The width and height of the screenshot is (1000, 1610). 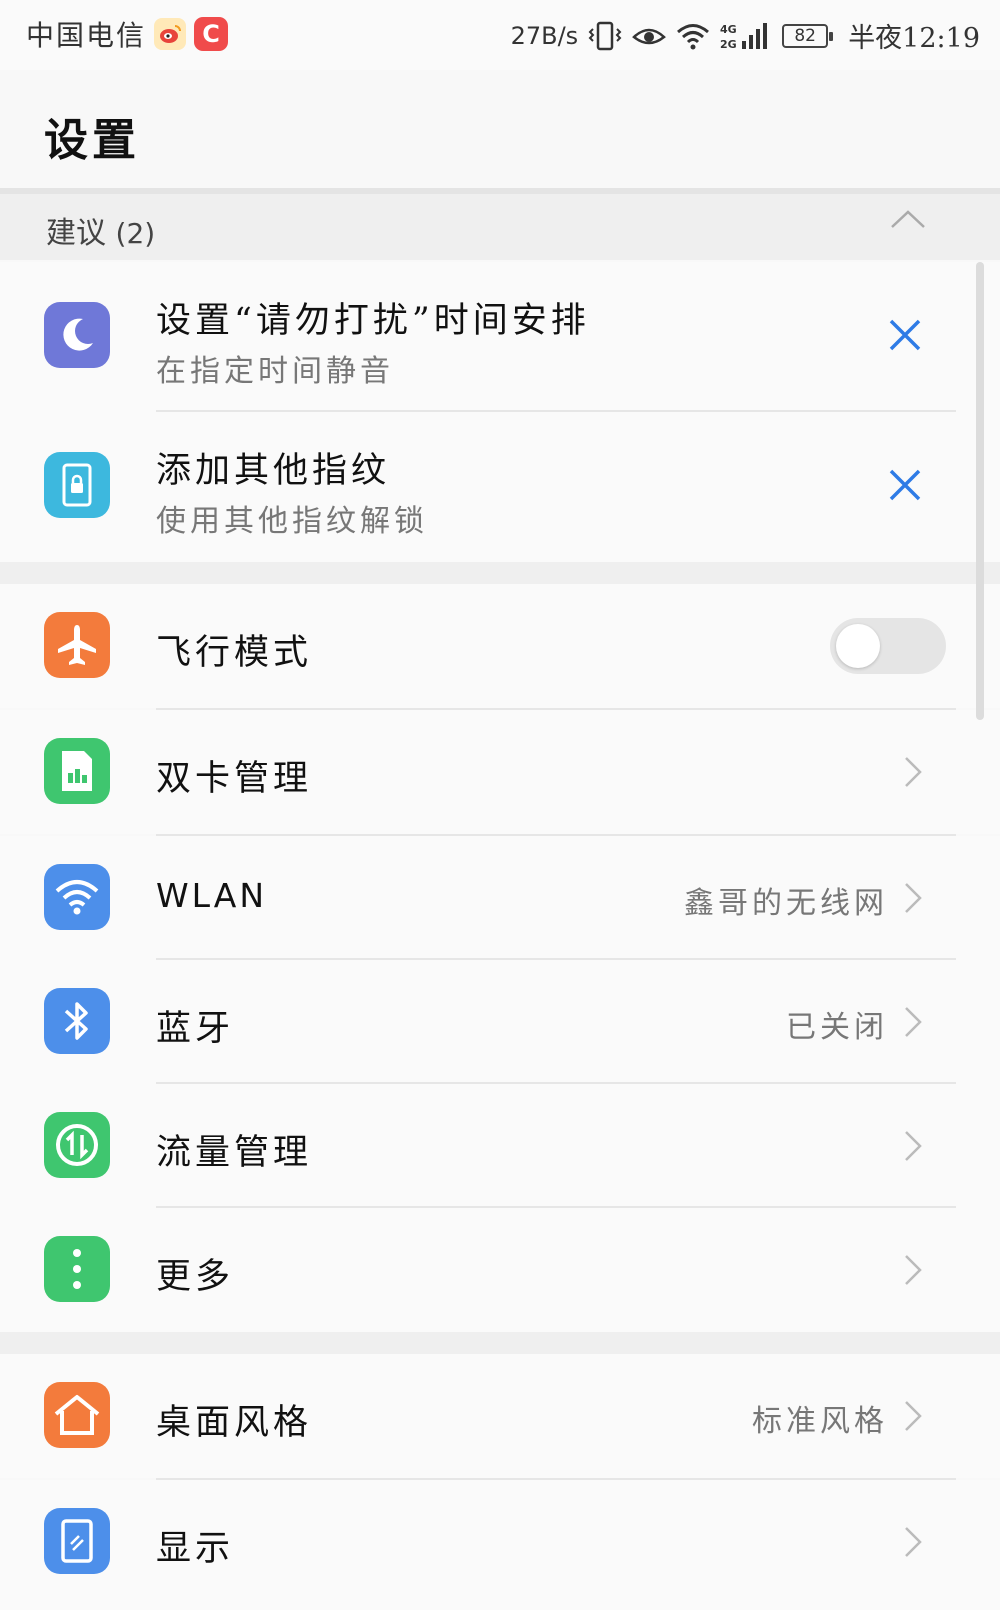 What do you see at coordinates (212, 895) in the screenshot?
I see `wlan-label: WLAN` at bounding box center [212, 895].